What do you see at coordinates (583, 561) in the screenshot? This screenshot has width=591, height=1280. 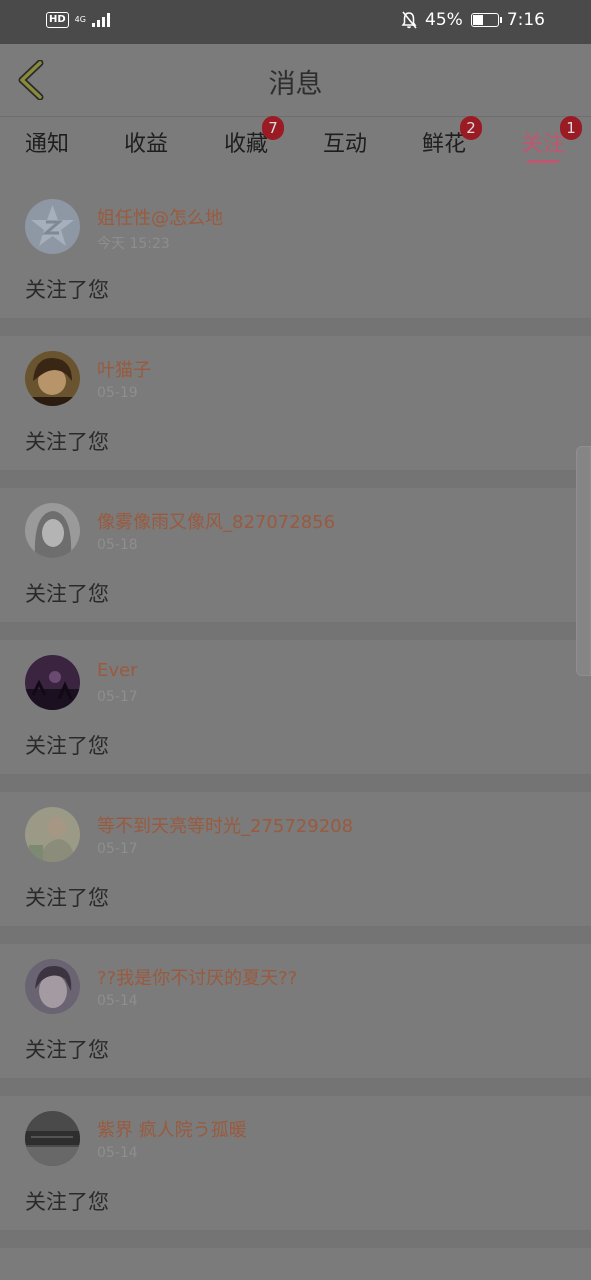 I see `scrollbar` at bounding box center [583, 561].